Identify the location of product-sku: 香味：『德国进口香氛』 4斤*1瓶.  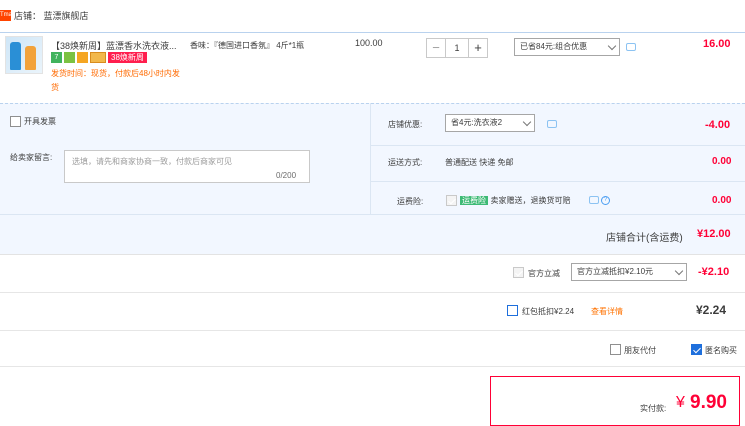
(247, 45).